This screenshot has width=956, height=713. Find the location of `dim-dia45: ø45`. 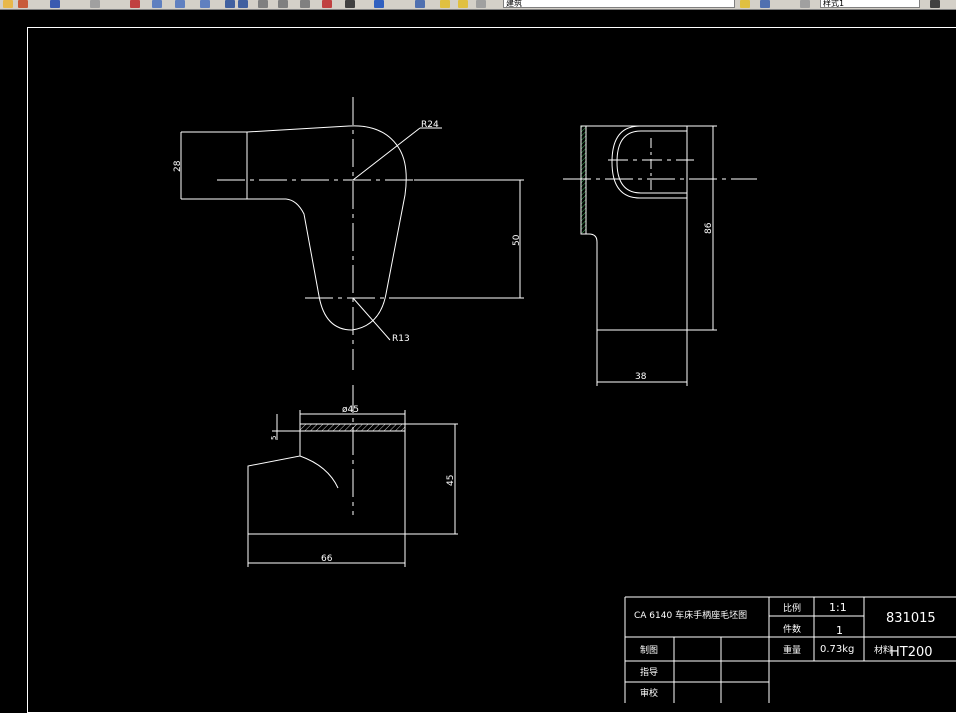

dim-dia45: ø45 is located at coordinates (350, 410).